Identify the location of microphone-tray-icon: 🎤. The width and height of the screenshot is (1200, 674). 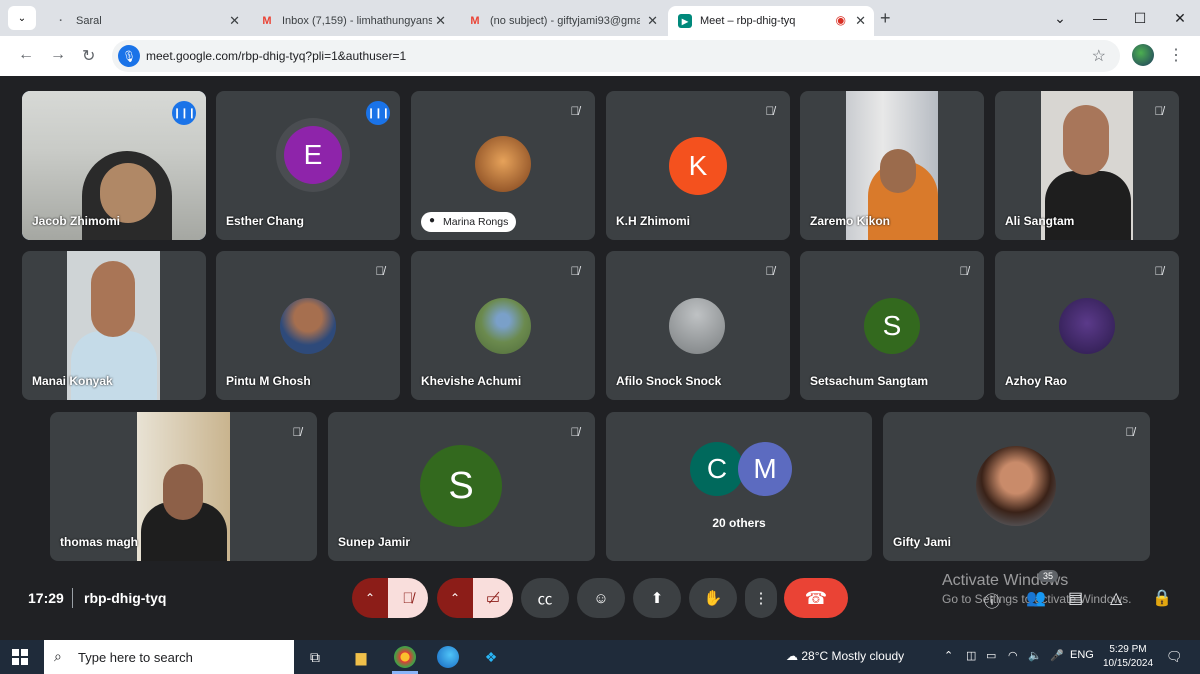
(1057, 655).